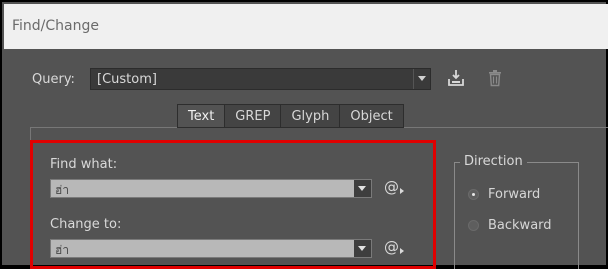  I want to click on query-value: [Custom], so click(127, 79).